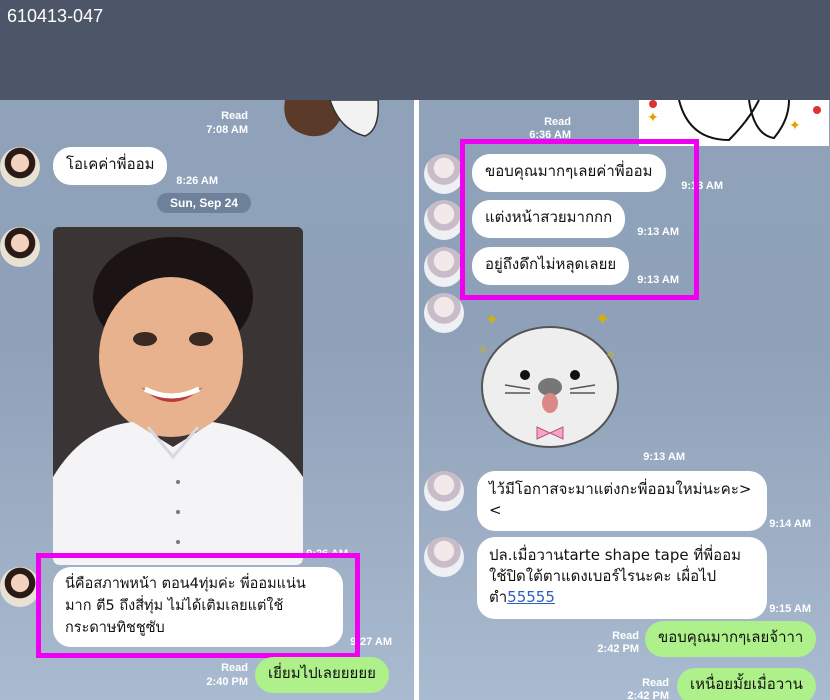  Describe the element at coordinates (746, 684) in the screenshot. I see `sent-message-bubble: เหนื่อยมั้ยเมื่อวาน` at that location.